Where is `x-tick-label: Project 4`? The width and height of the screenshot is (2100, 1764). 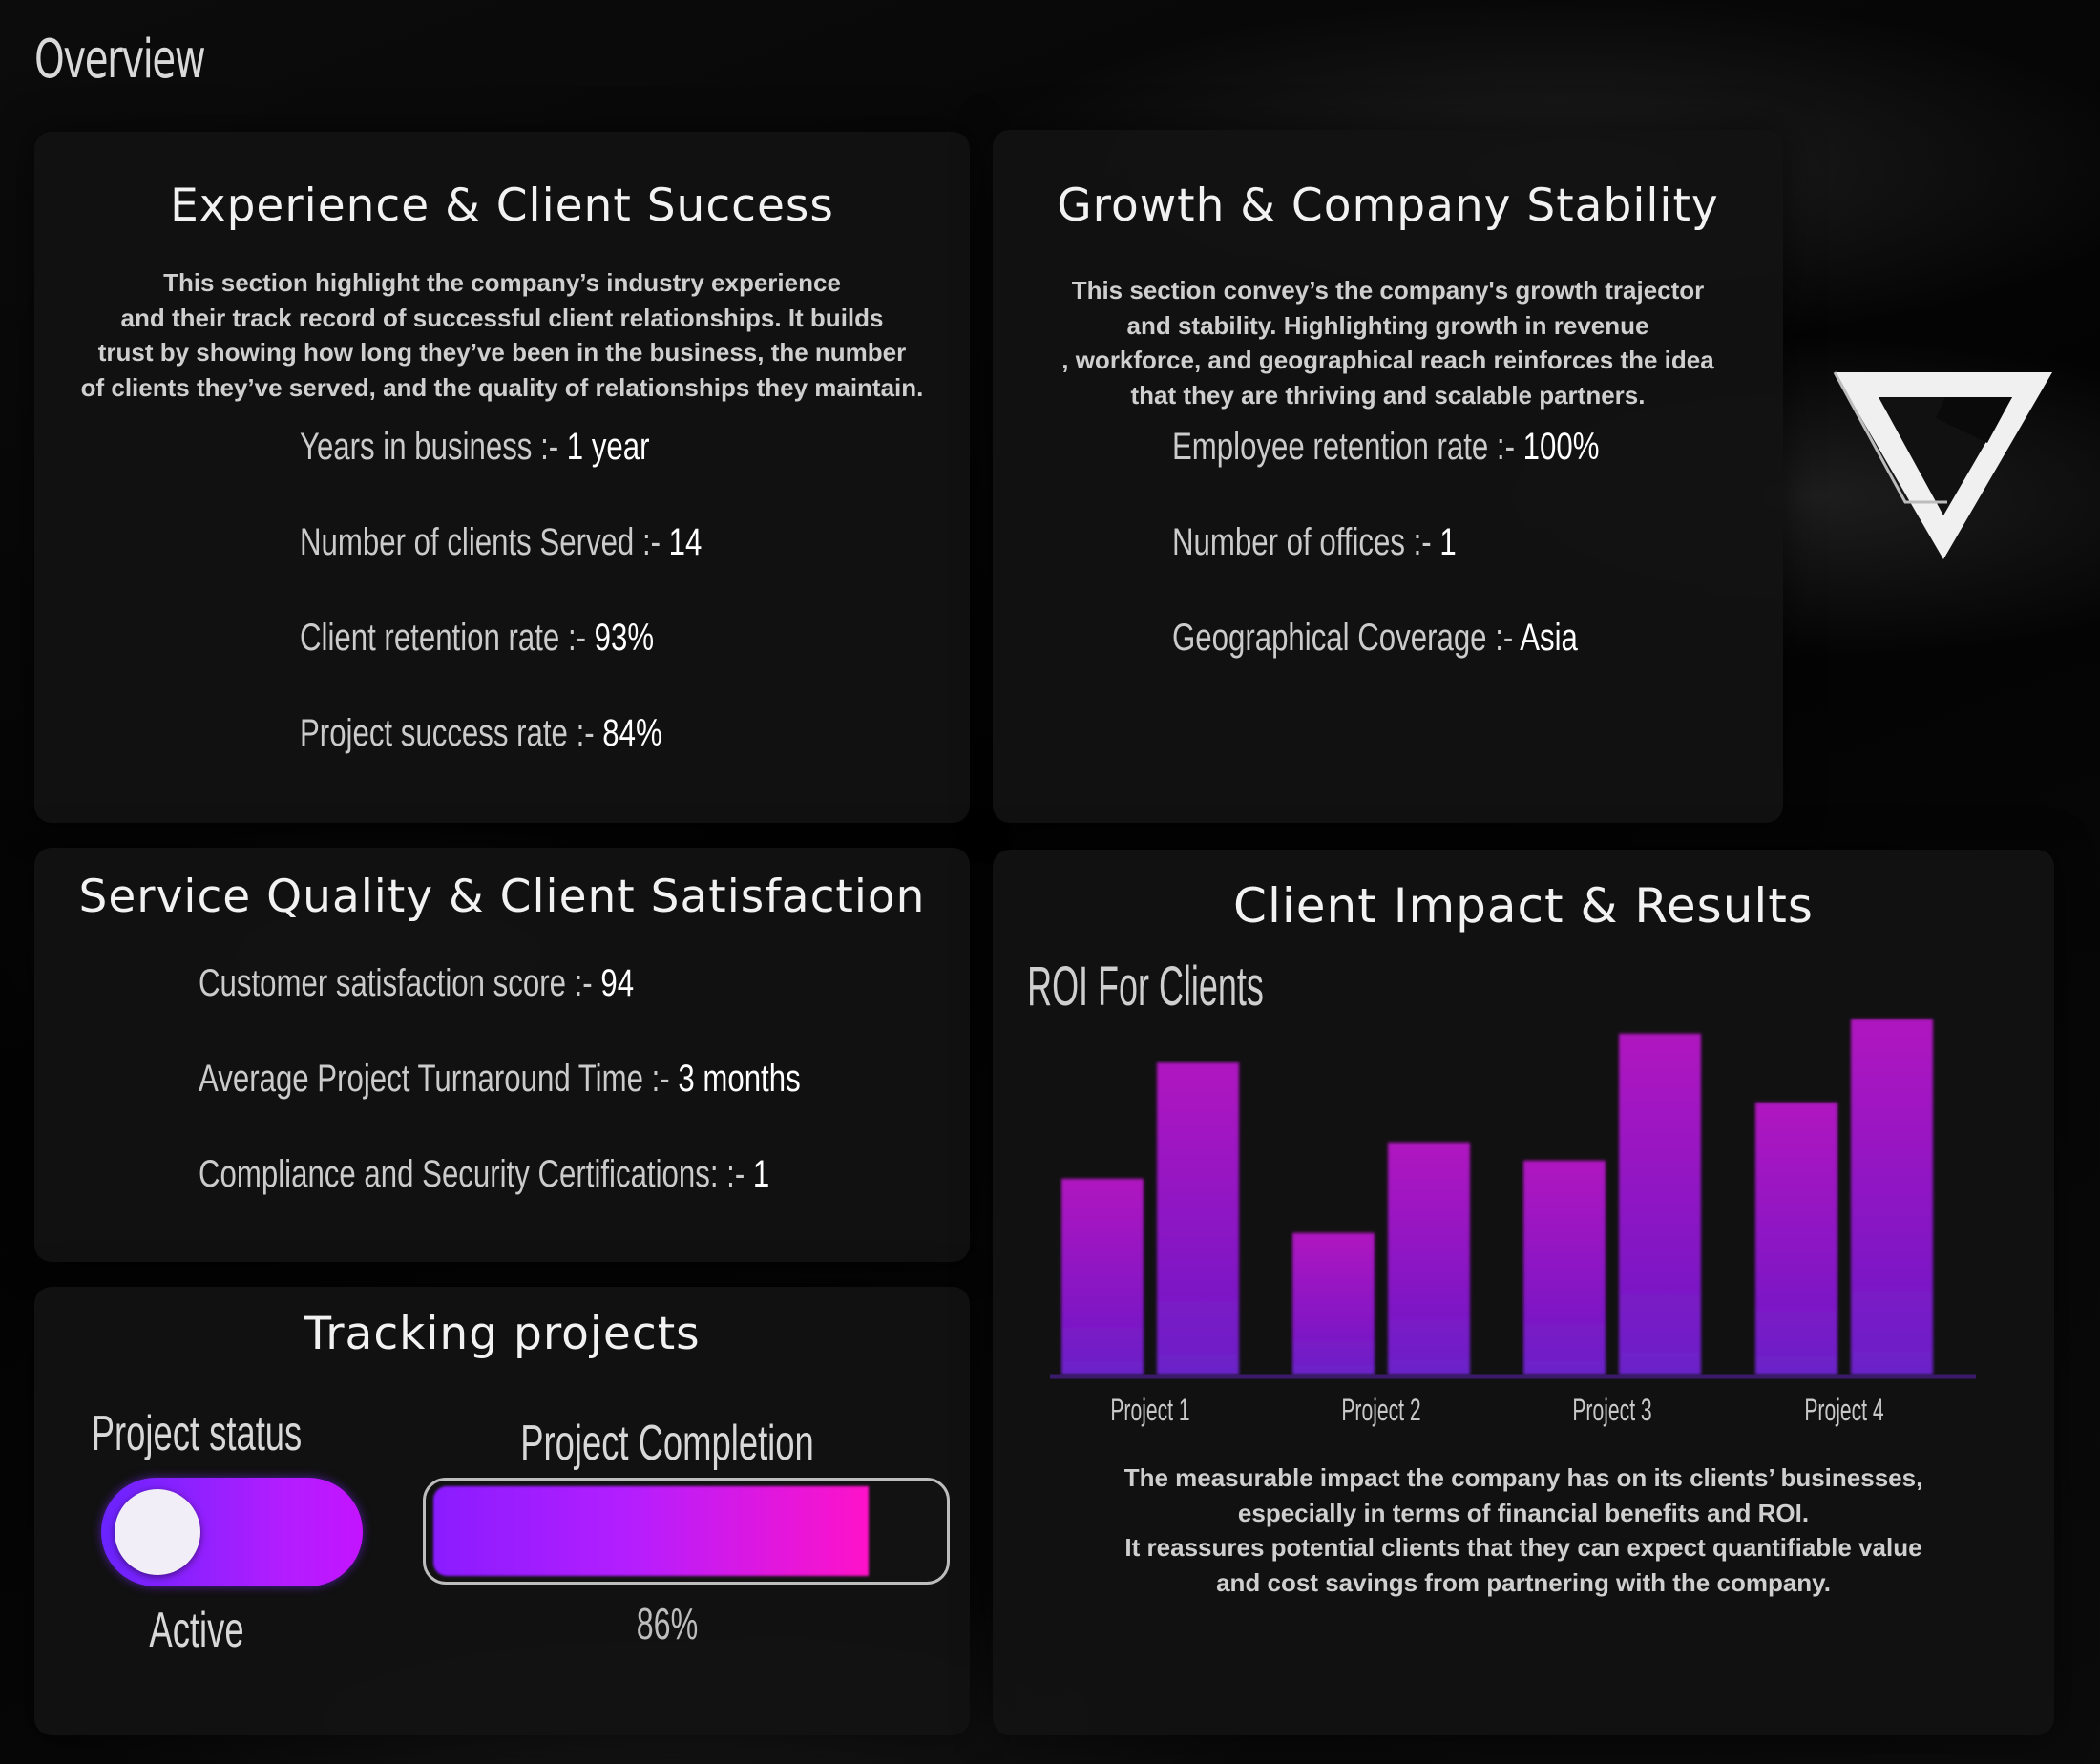 x-tick-label: Project 4 is located at coordinates (1844, 1410).